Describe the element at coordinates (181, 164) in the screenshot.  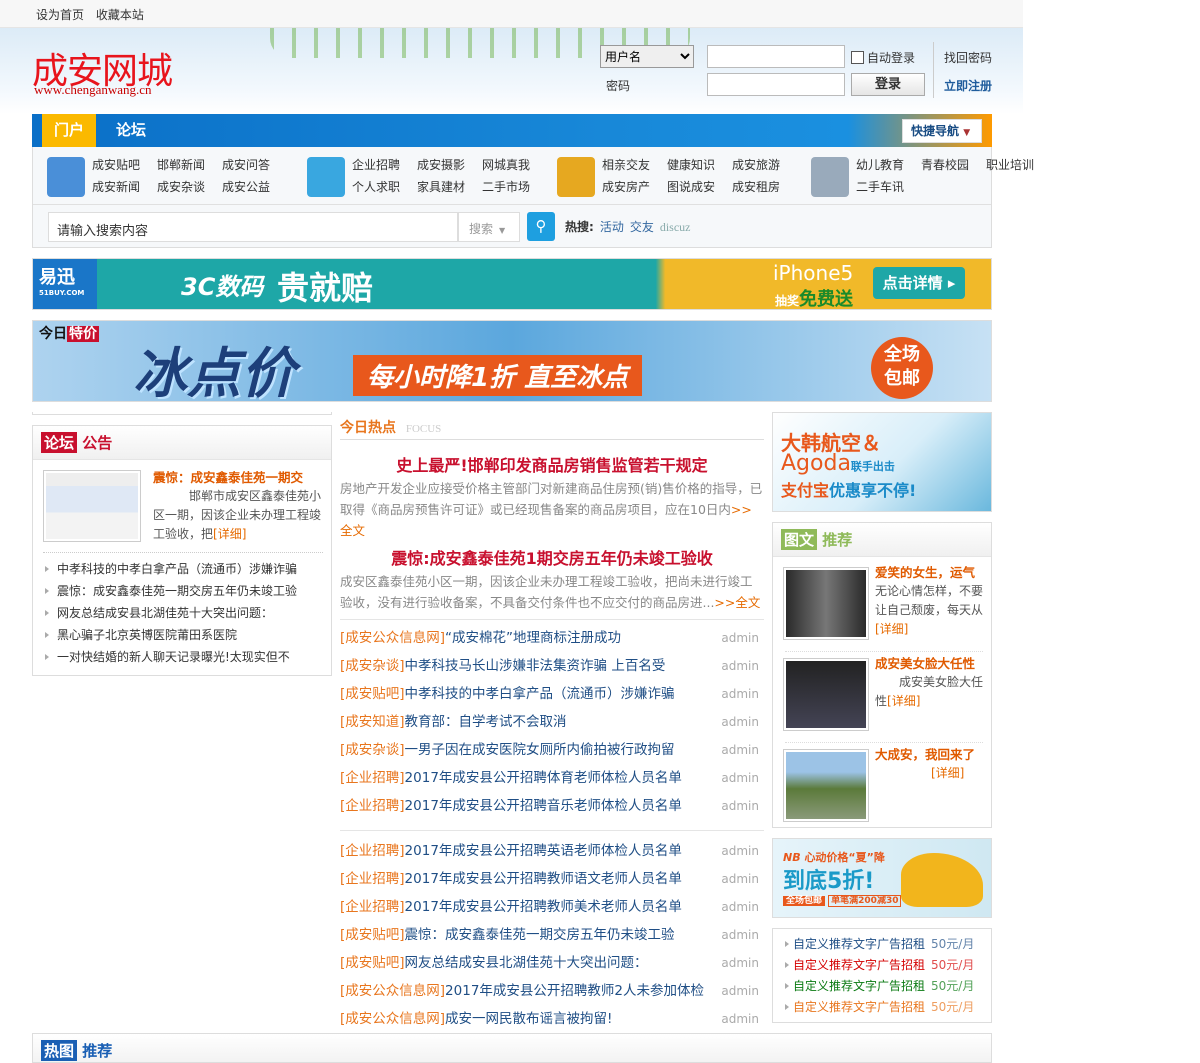
I see `quick-link: 邯郸新闻` at that location.